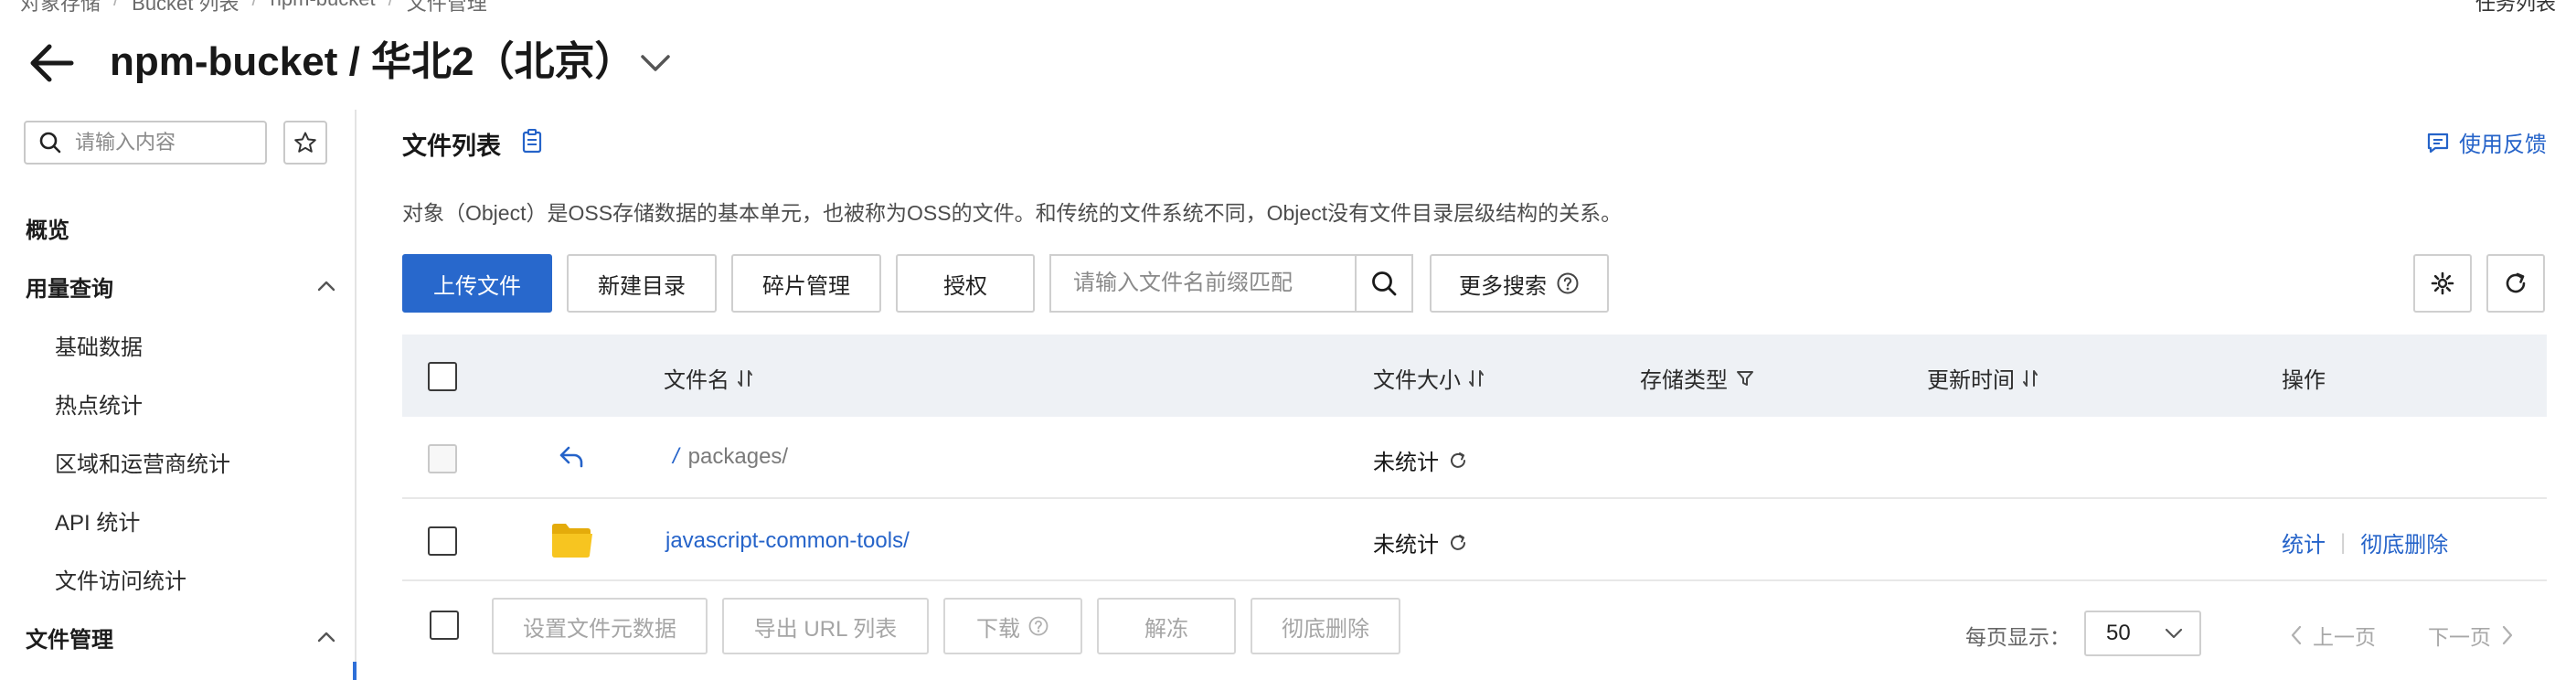 The width and height of the screenshot is (2576, 680). What do you see at coordinates (806, 283) in the screenshot?
I see `fragment-management-button: 碎片管理` at bounding box center [806, 283].